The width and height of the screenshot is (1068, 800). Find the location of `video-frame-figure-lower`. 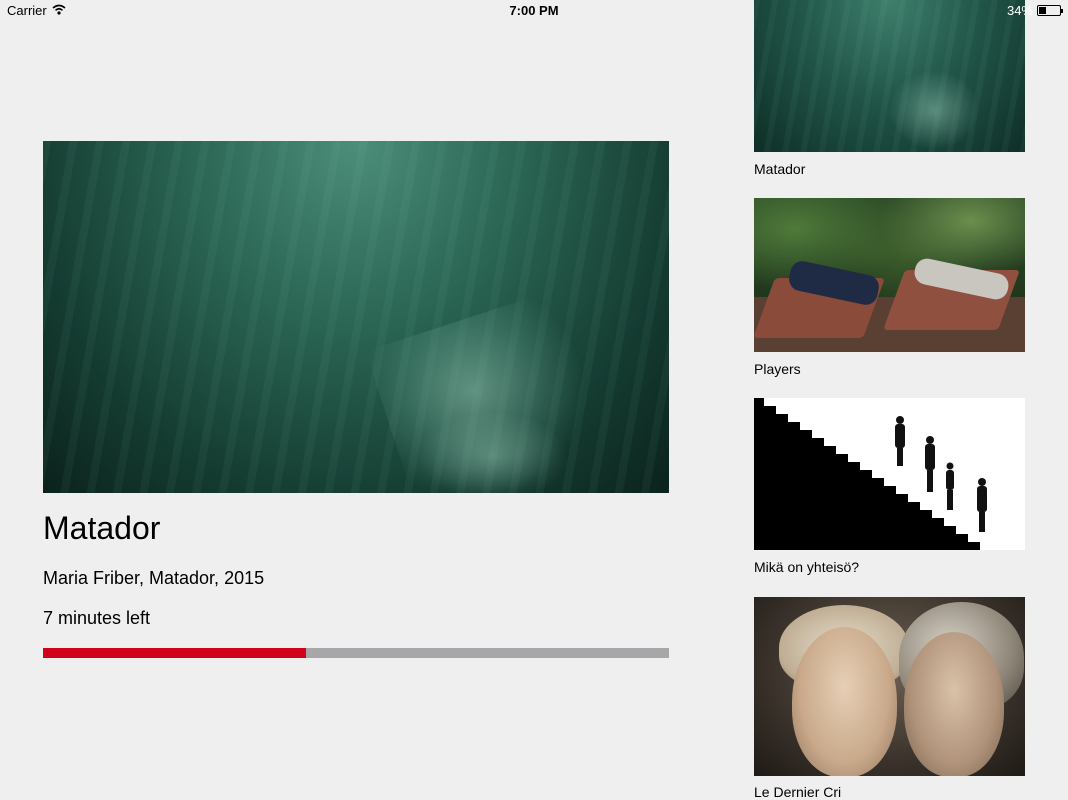

video-frame-figure-lower is located at coordinates (493, 452).